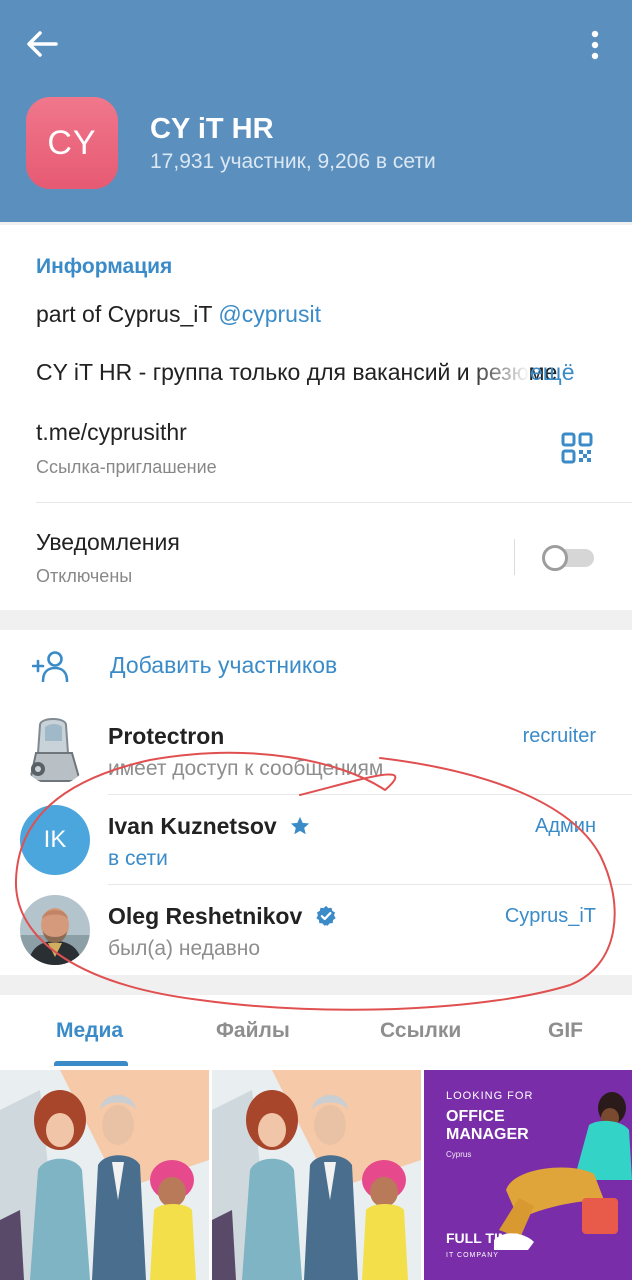 Image resolution: width=632 pixels, height=1280 pixels. What do you see at coordinates (111, 432) in the screenshot?
I see `invite-link: t.me/cyprusithr` at bounding box center [111, 432].